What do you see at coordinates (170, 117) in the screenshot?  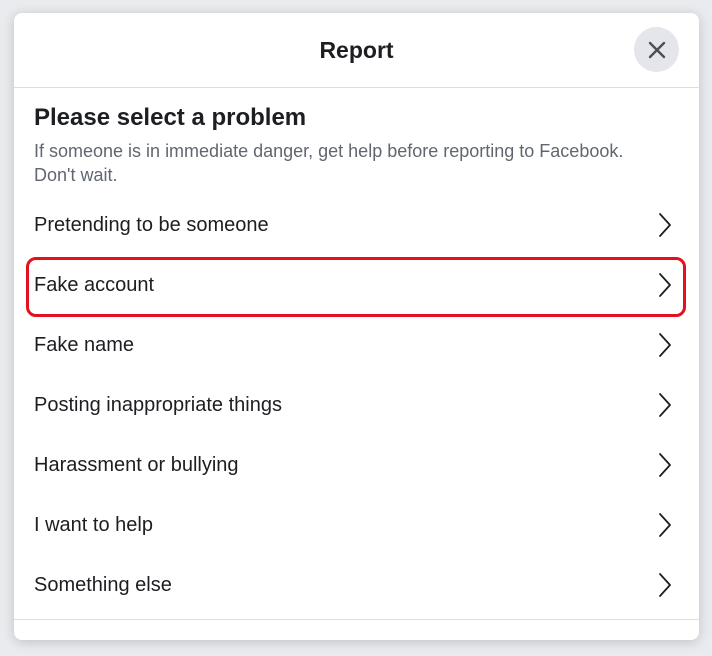 I see `problem-heading: Please select a problem` at bounding box center [170, 117].